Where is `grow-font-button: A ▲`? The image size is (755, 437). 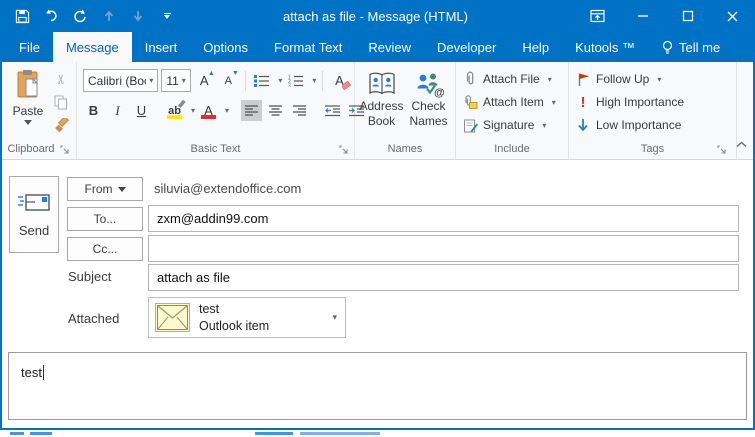
grow-font-button: A ▲ is located at coordinates (204, 80).